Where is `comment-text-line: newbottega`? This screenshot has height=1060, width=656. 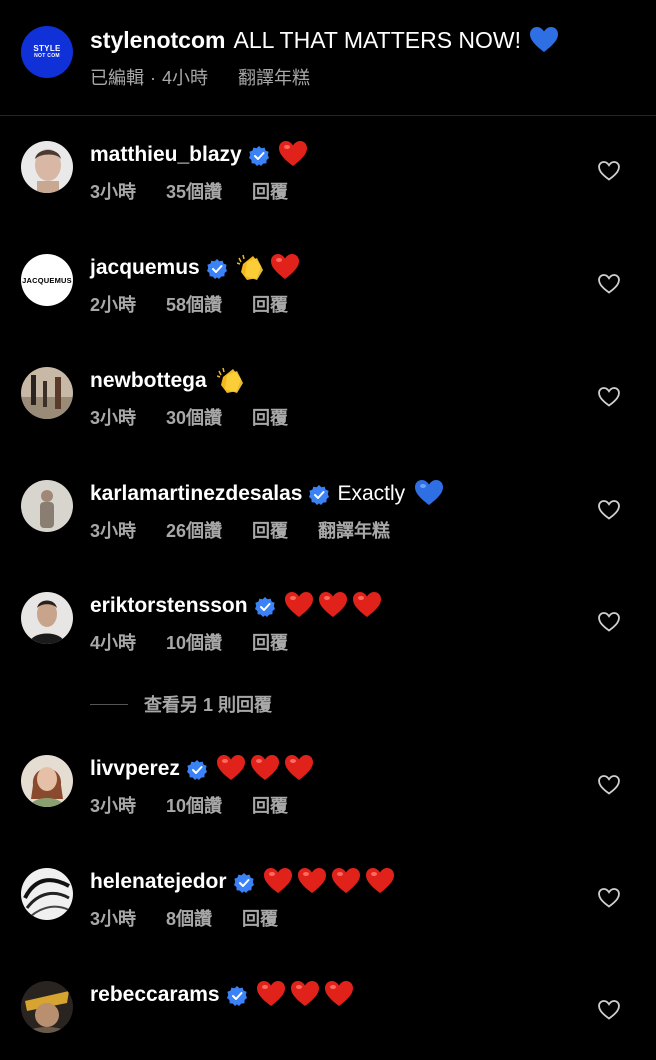
comment-text-line: newbottega is located at coordinates (170, 381).